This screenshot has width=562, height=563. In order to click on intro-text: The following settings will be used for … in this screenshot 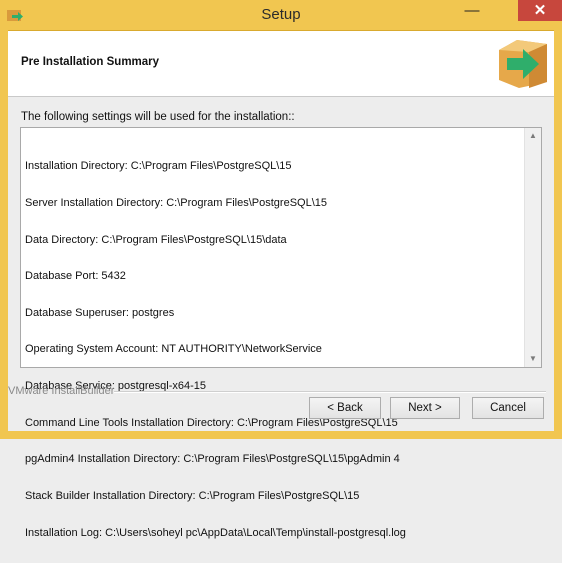, I will do `click(158, 117)`.